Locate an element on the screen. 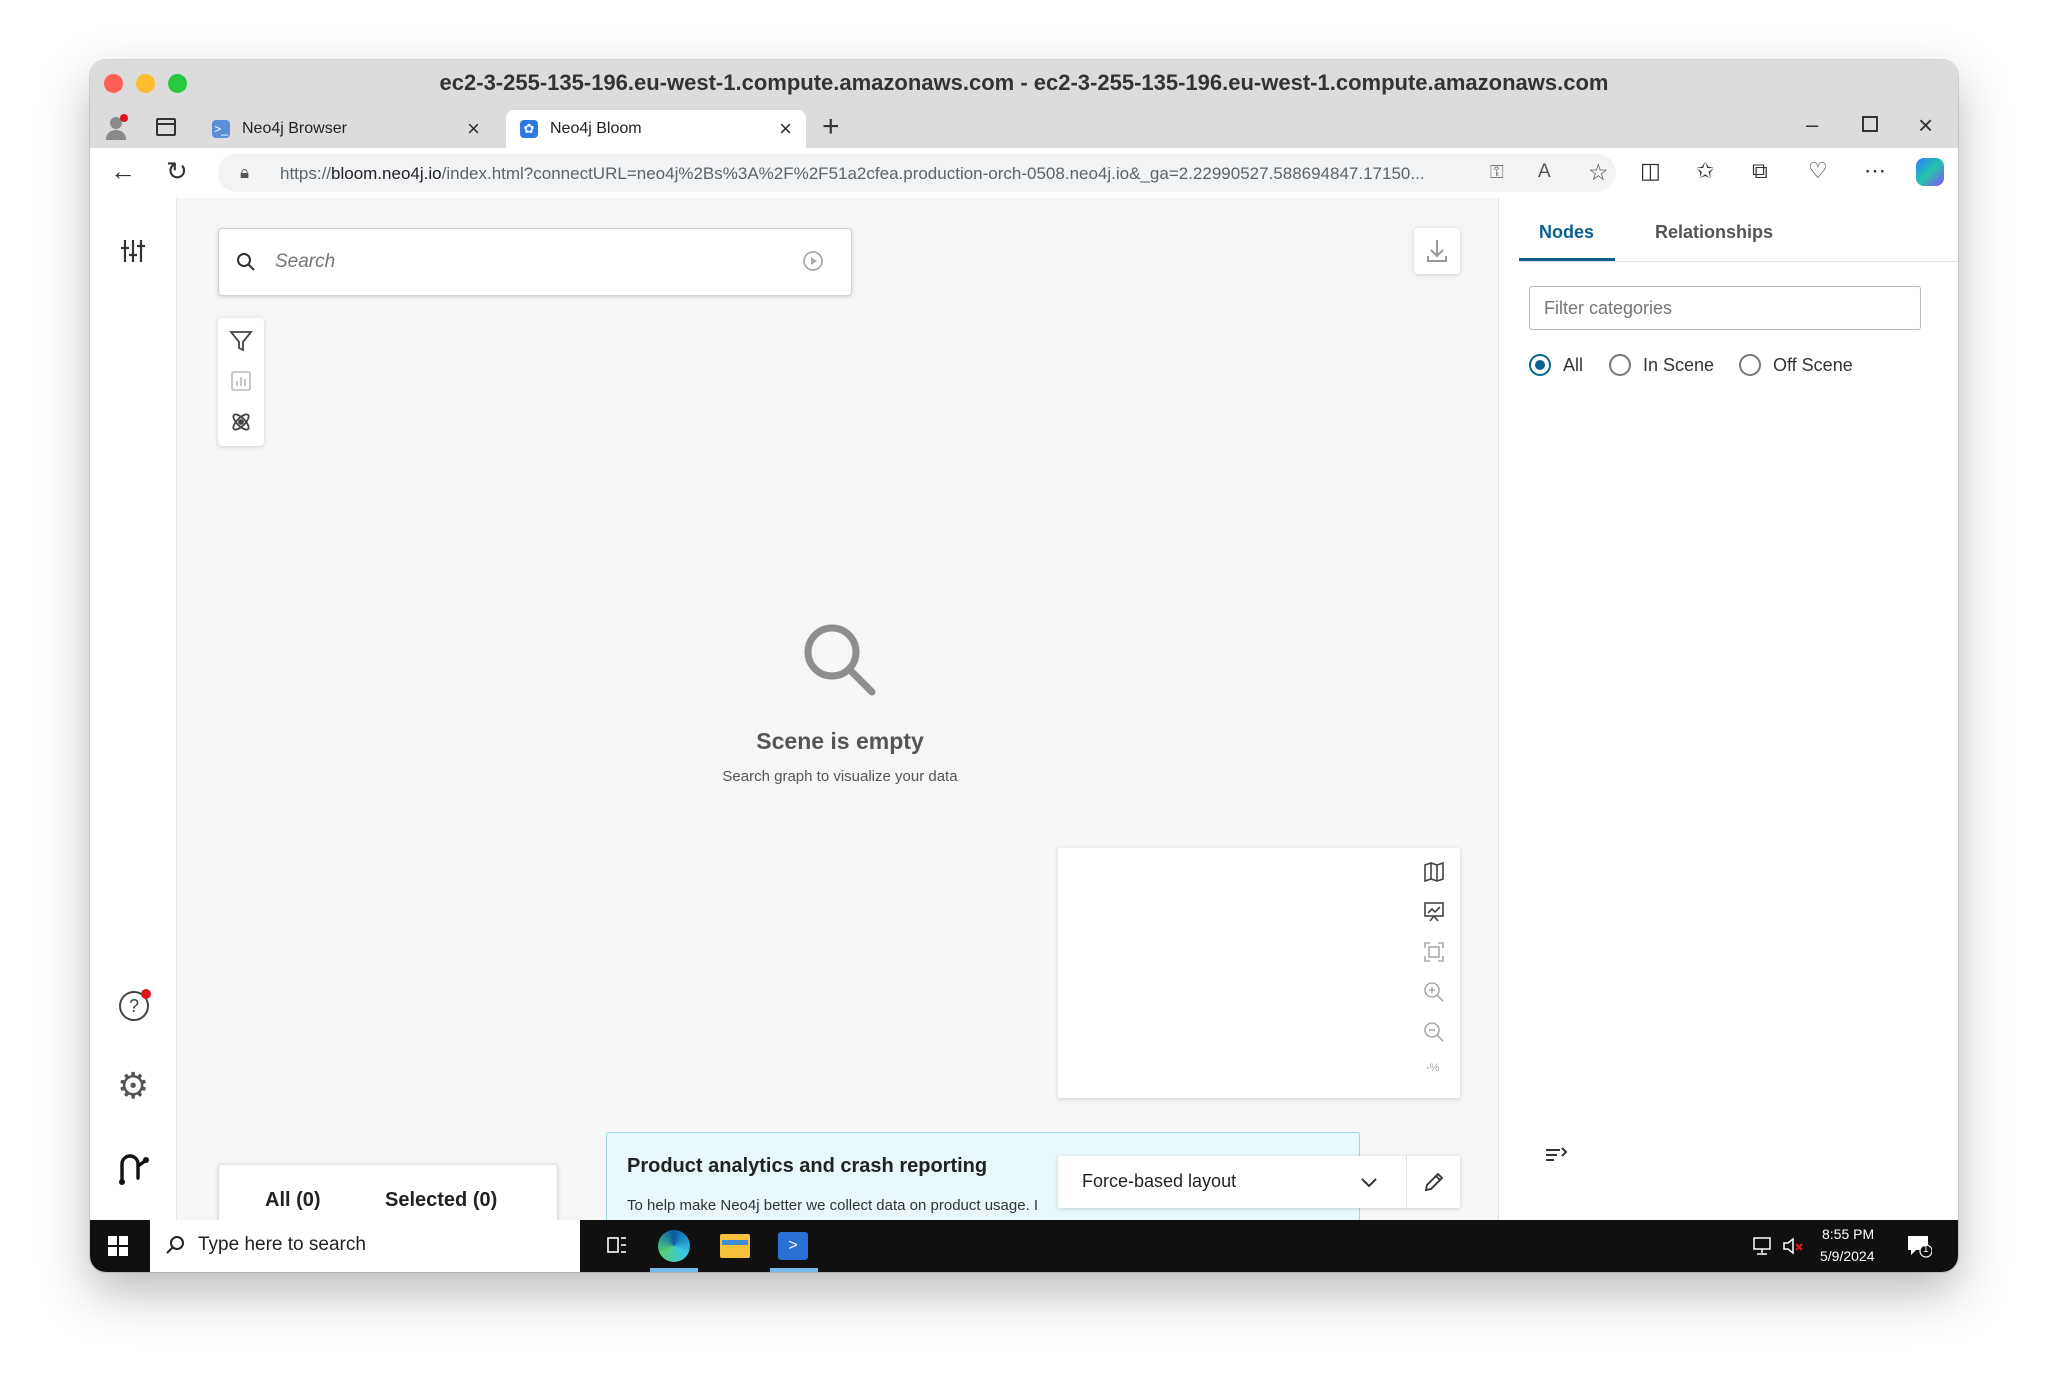 This screenshot has width=2048, height=1392. tab-neo4j-browser: >_ Neo4j Browser × is located at coordinates (346, 129).